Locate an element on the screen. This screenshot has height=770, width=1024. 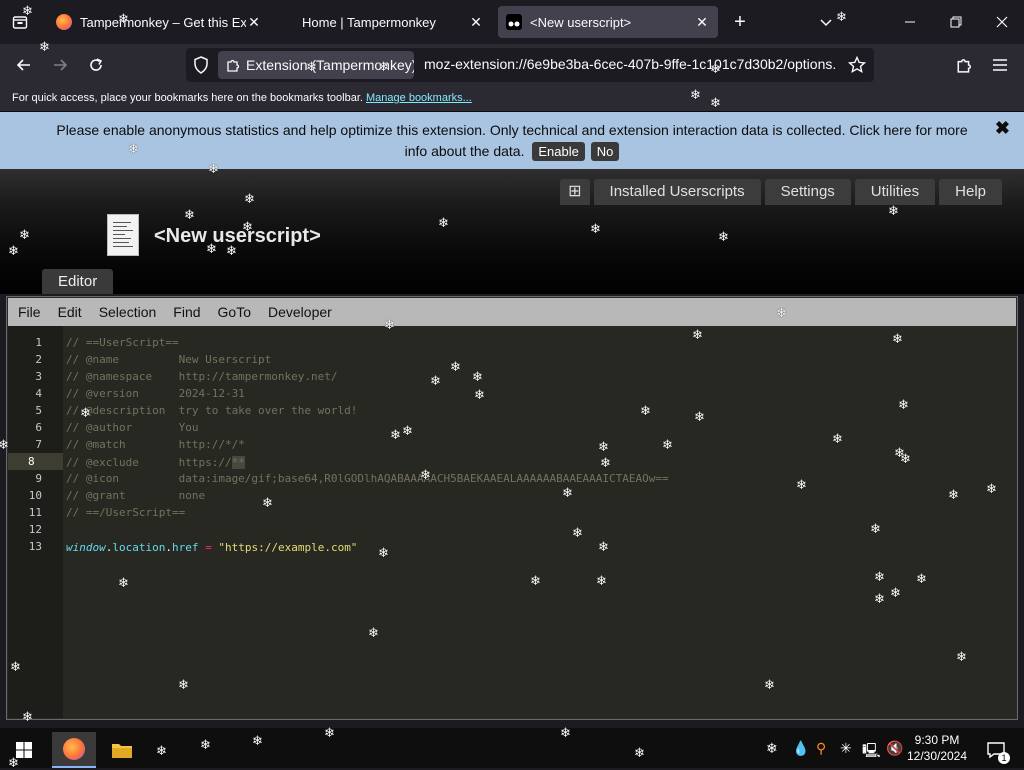
reload-icon is located at coordinates (96, 65).